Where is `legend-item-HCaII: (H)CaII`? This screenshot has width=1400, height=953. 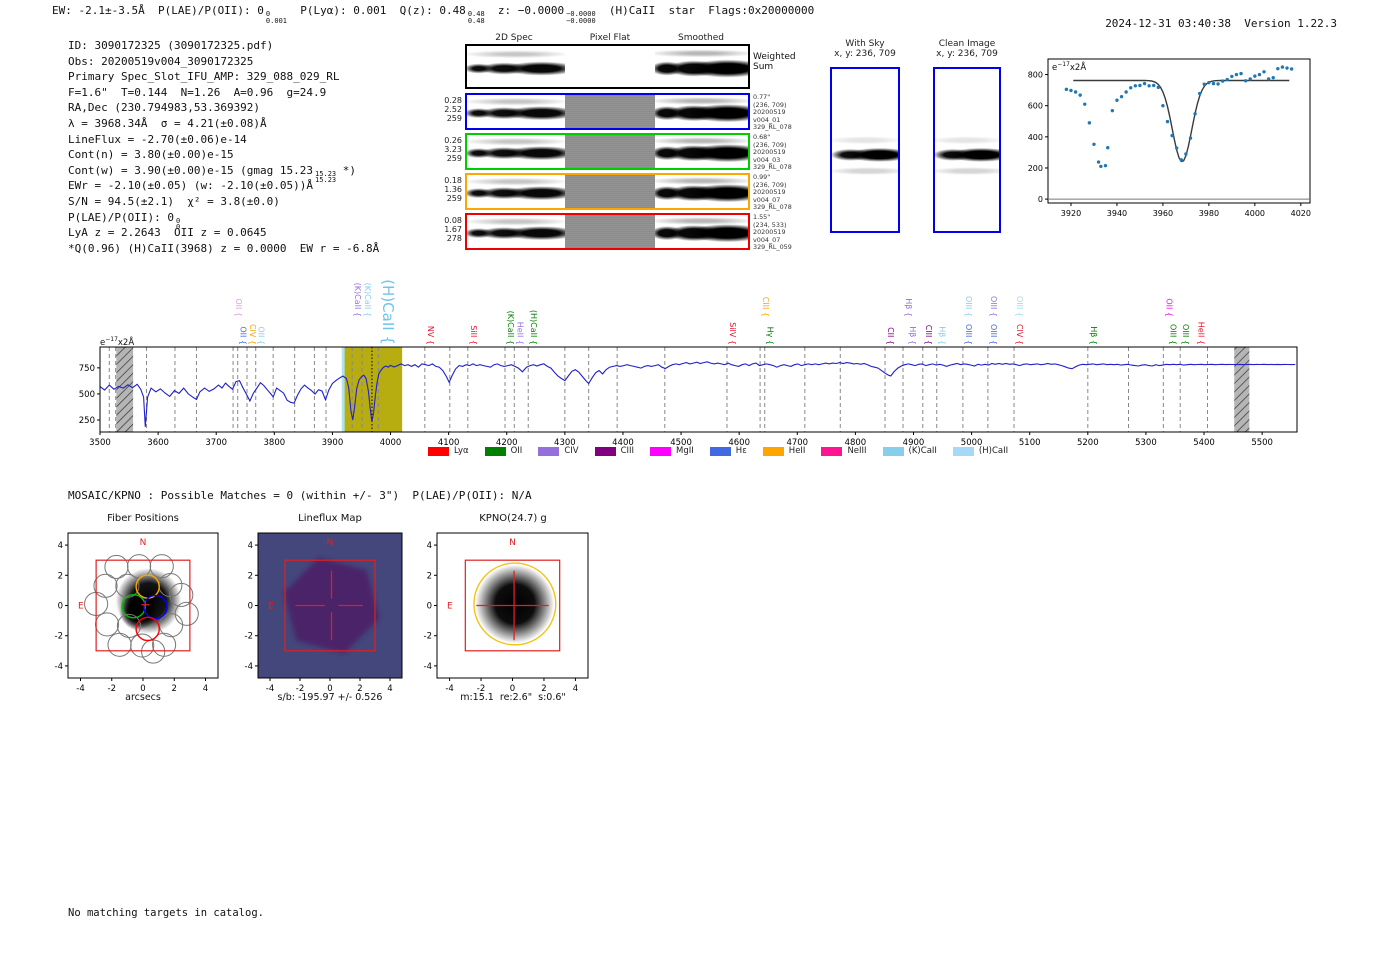
legend-item-HCaII: (H)CaII is located at coordinates (980, 451).